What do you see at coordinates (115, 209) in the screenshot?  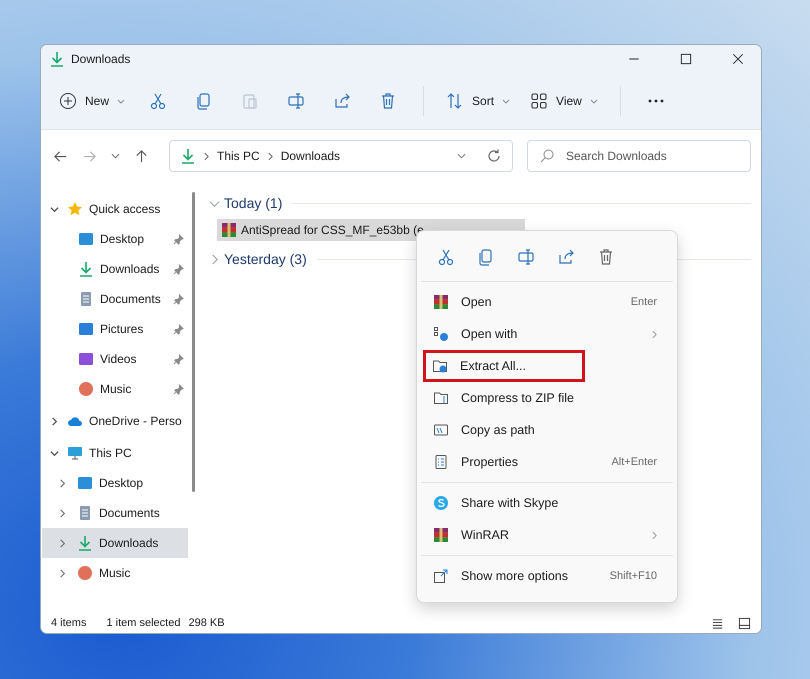 I see `nav-item: Quick access` at bounding box center [115, 209].